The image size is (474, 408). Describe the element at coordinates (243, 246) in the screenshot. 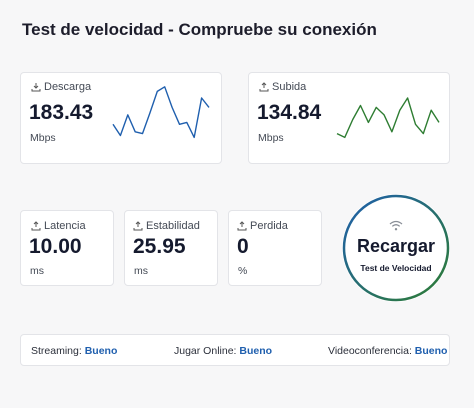

I see `loss-value: 0` at that location.